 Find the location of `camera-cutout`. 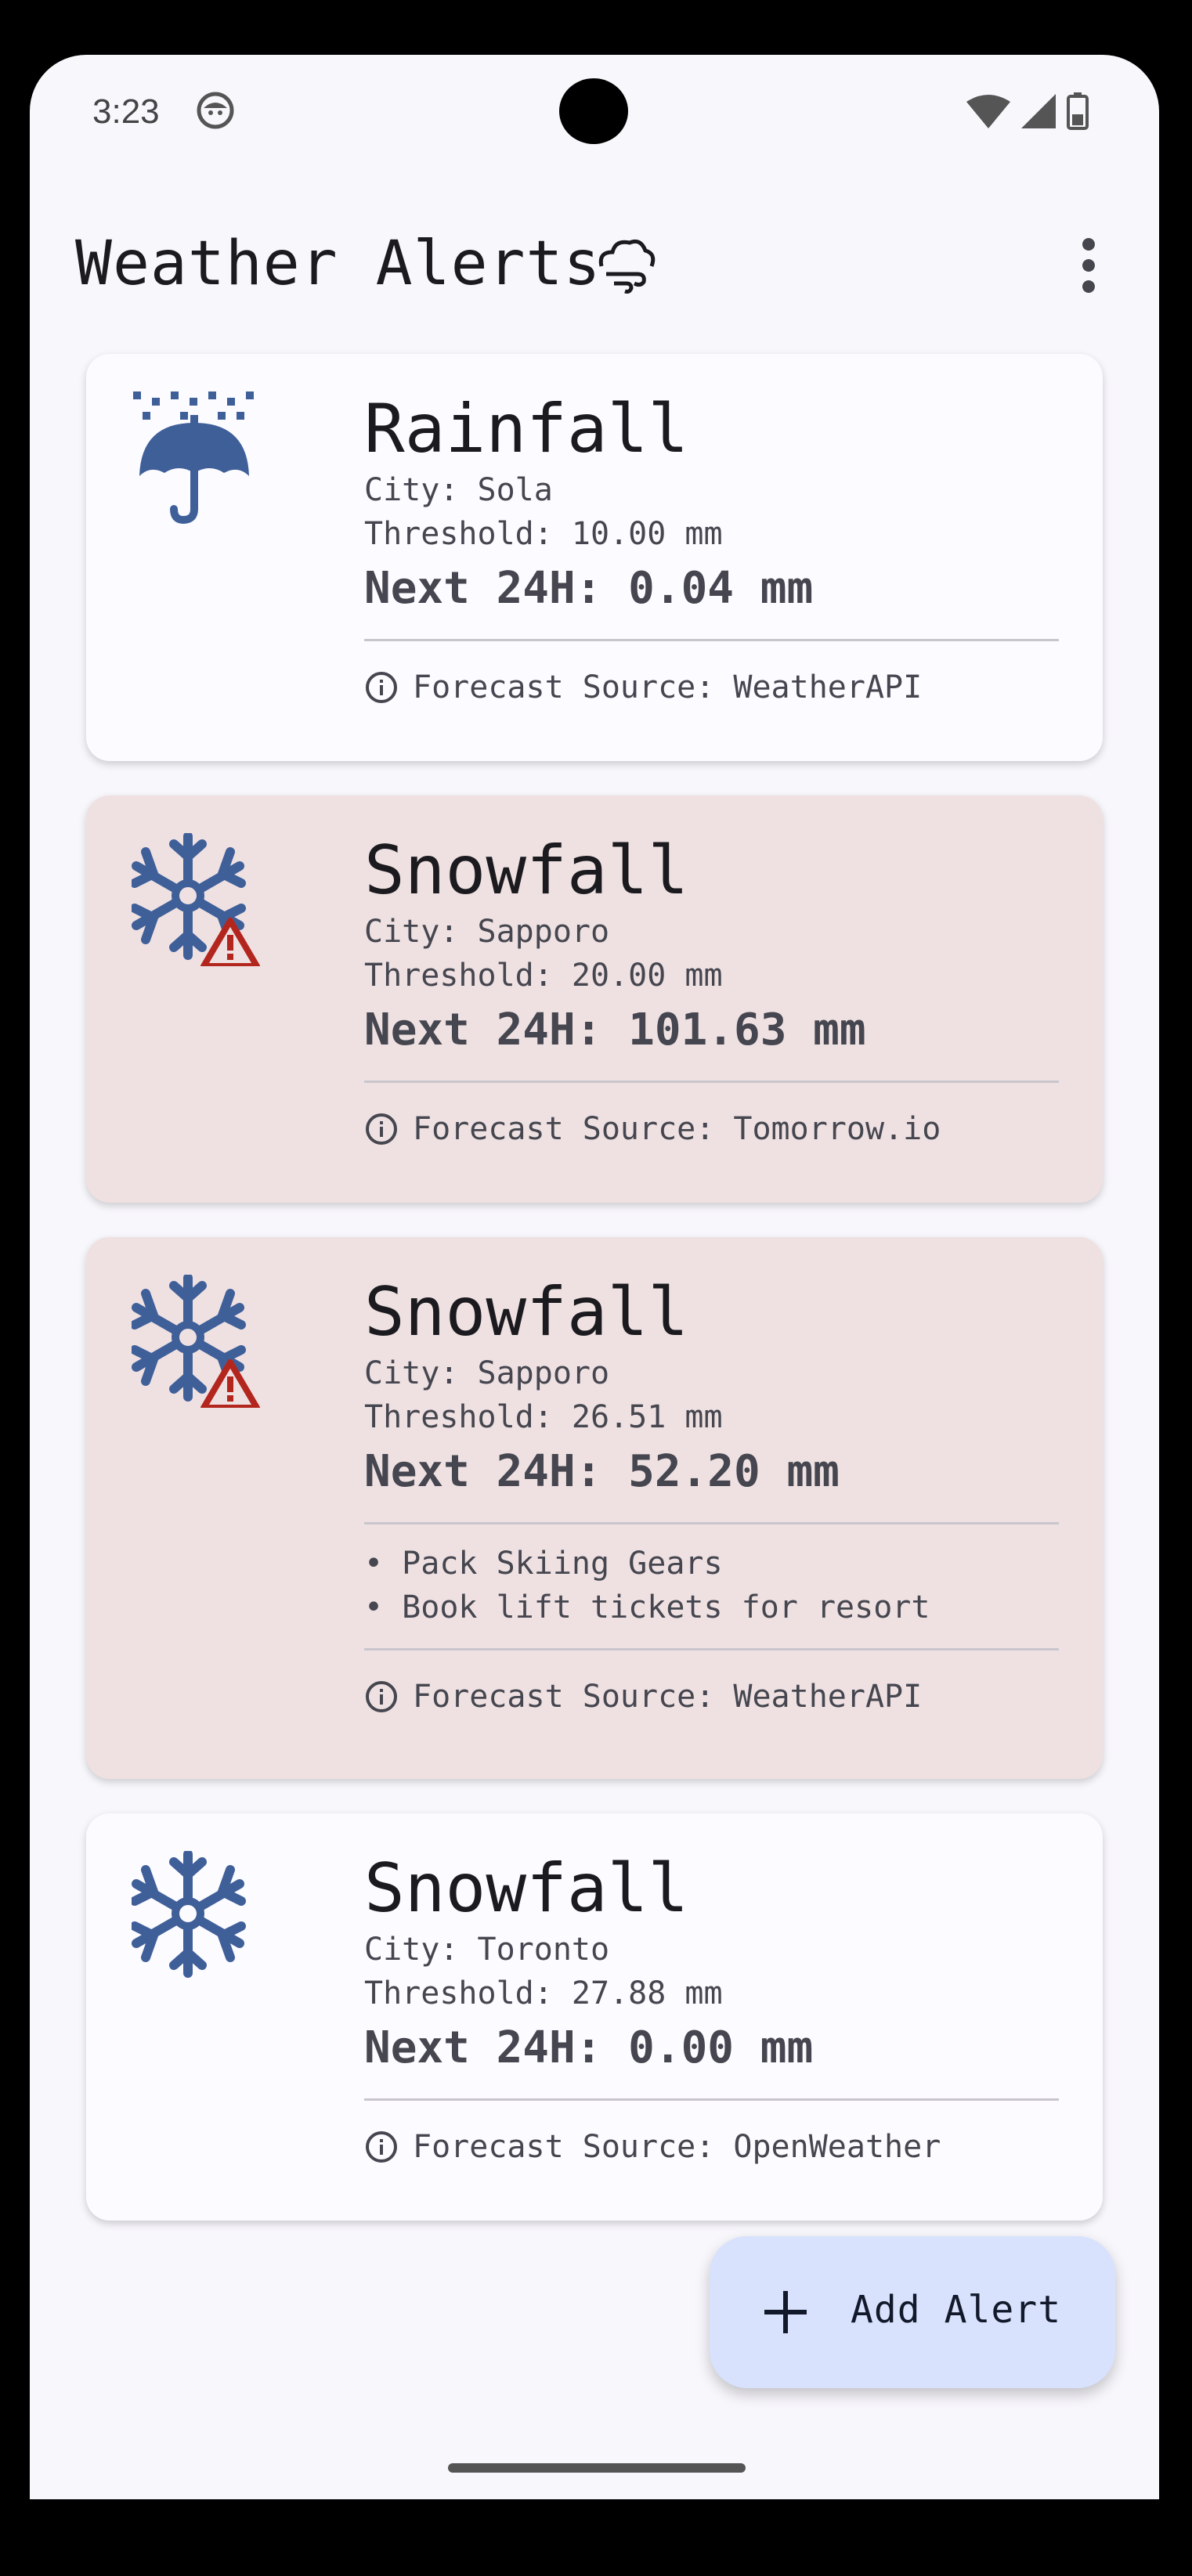

camera-cutout is located at coordinates (593, 111).